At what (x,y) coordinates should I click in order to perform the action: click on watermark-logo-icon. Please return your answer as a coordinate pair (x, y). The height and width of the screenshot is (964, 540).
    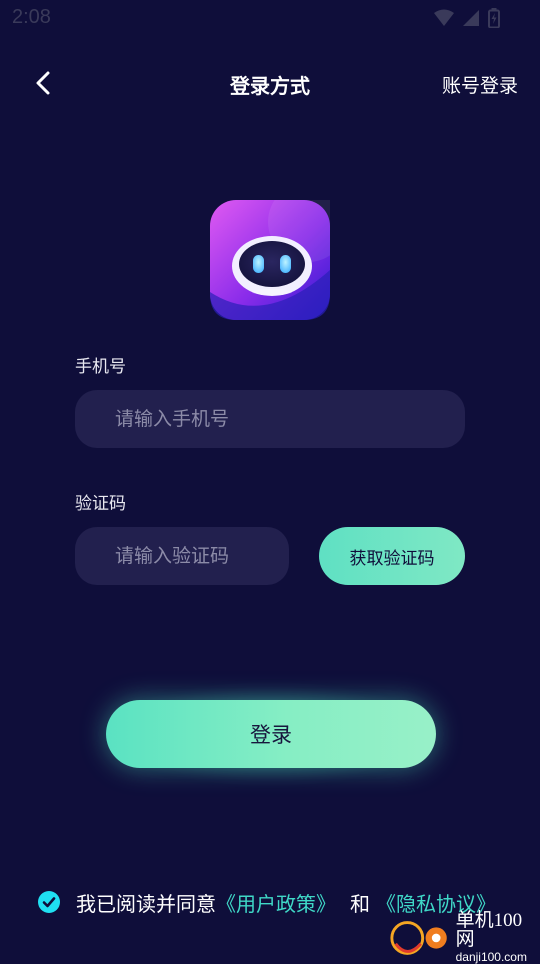
    Looking at the image, I should click on (418, 938).